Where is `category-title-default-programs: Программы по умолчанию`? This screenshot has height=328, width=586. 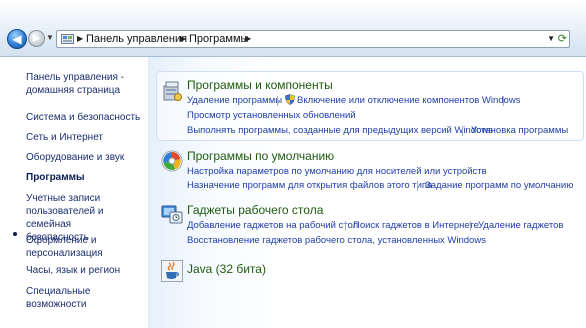
category-title-default-programs: Программы по умолчанию is located at coordinates (260, 156).